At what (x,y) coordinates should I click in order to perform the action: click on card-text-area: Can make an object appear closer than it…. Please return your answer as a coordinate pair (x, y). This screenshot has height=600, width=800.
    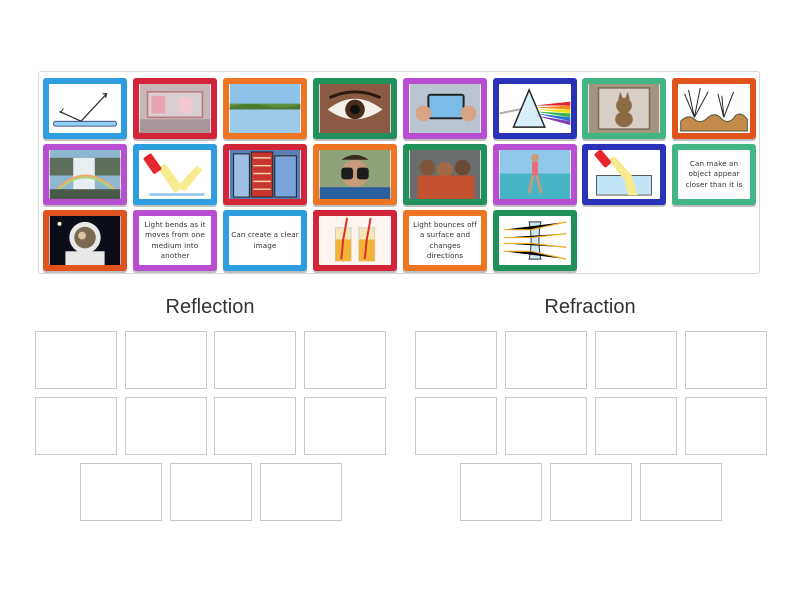
    Looking at the image, I should click on (714, 174).